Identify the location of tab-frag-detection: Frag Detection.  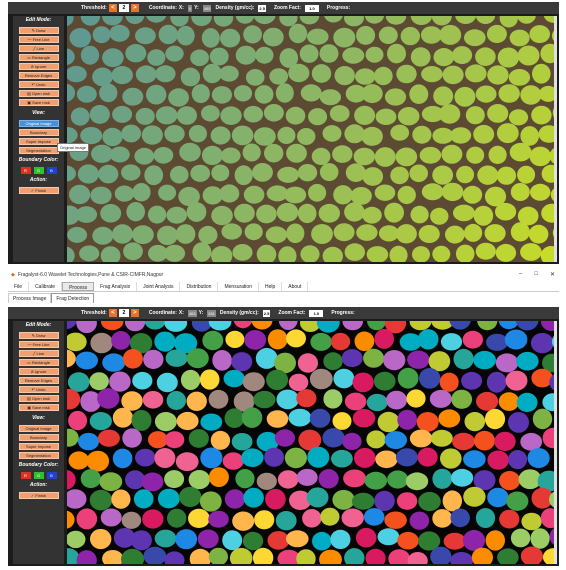
(73, 298).